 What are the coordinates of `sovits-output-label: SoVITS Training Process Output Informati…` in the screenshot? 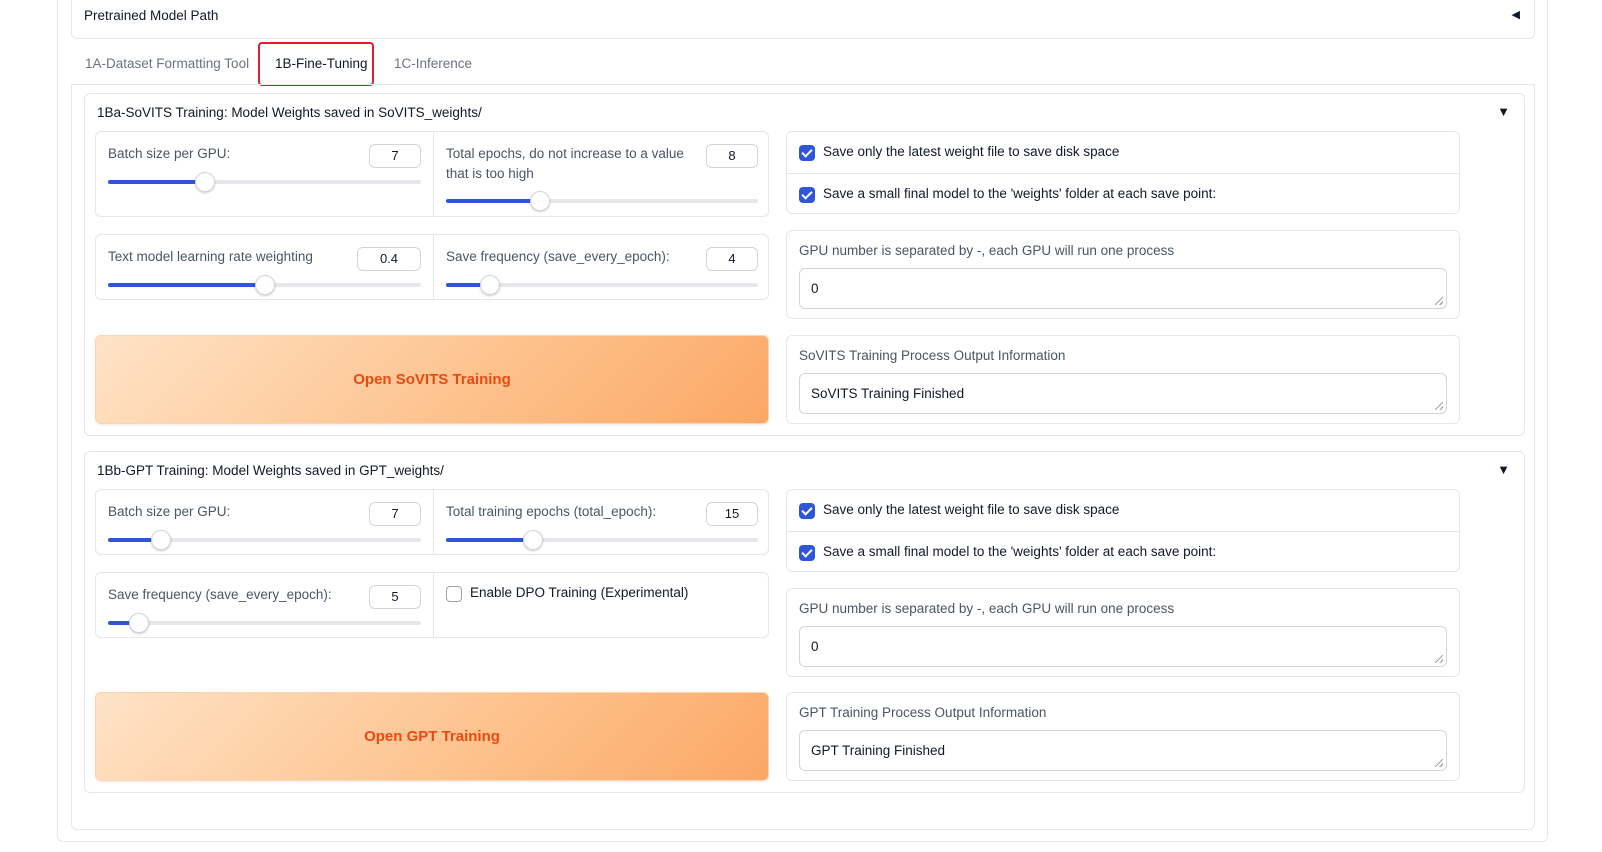 It's located at (932, 355).